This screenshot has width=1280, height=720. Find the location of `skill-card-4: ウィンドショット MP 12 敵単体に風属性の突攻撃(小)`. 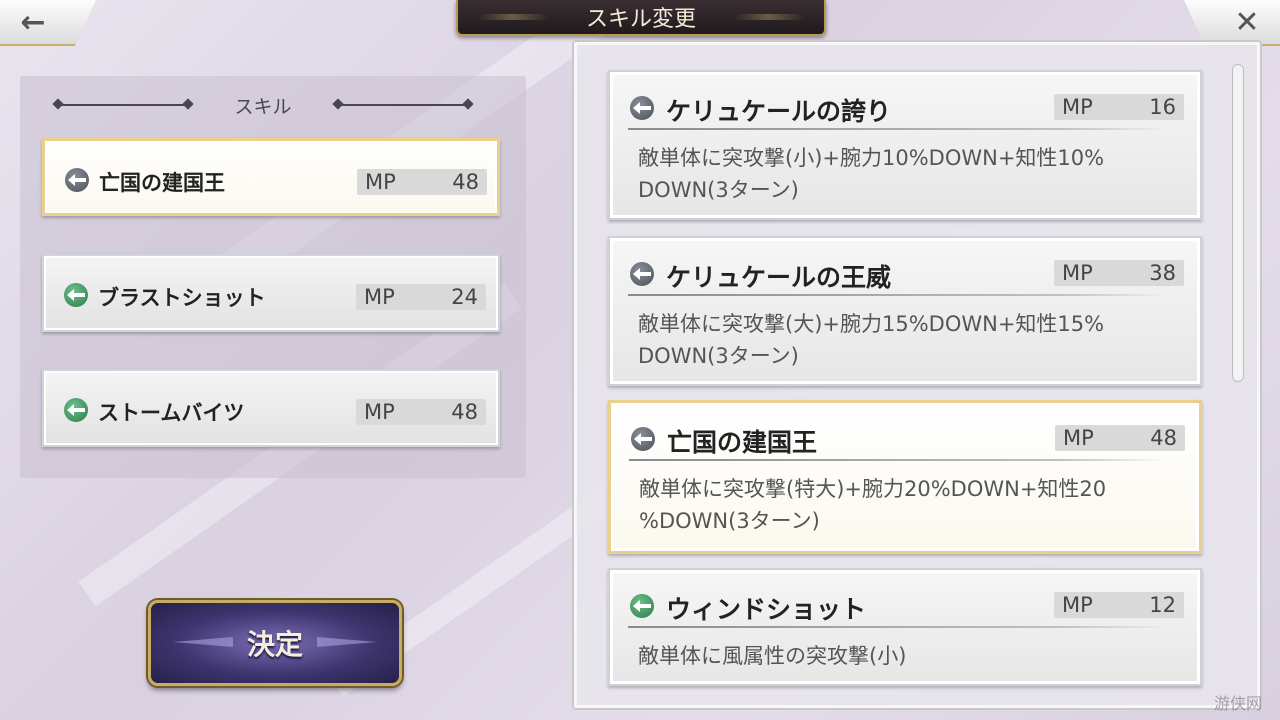

skill-card-4: ウィンドショット MP 12 敵単体に風属性の突攻撃(小) is located at coordinates (905, 627).